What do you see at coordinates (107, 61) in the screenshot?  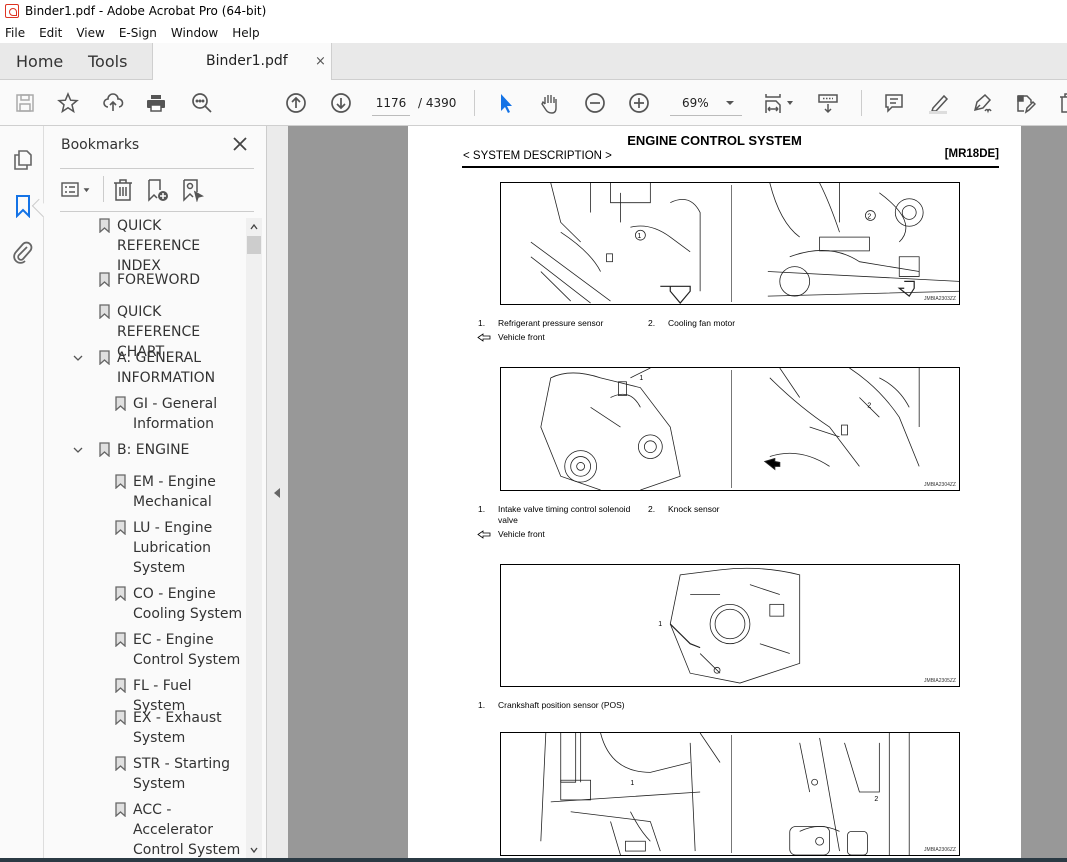 I see `tab-tools: Tools` at bounding box center [107, 61].